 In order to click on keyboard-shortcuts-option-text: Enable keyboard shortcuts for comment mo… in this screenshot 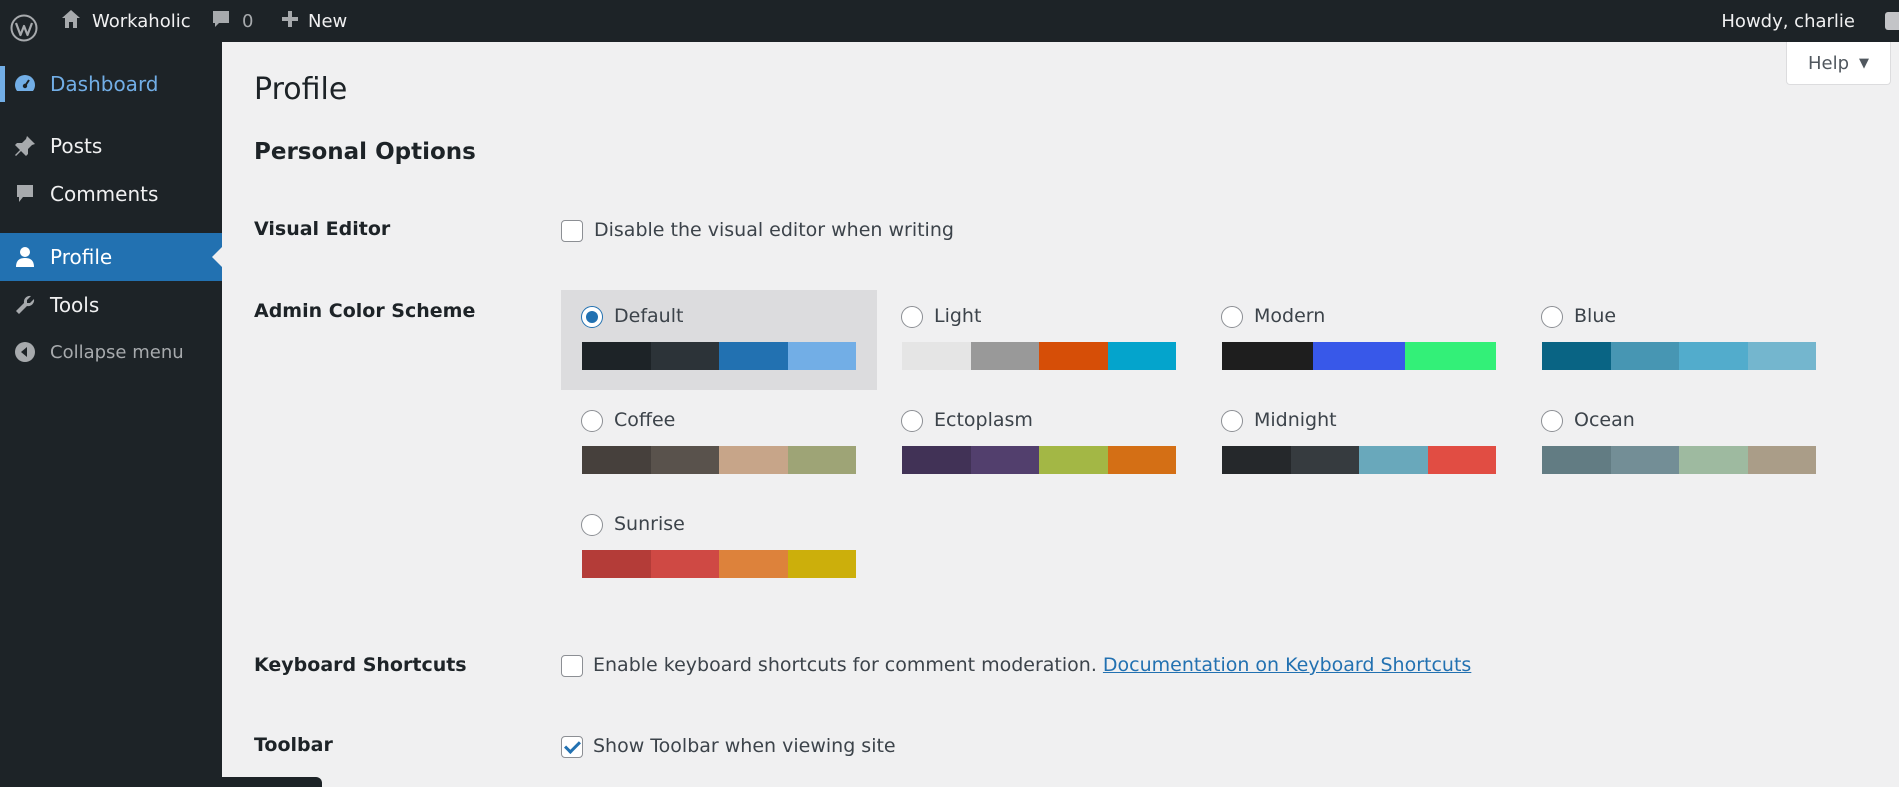, I will do `click(845, 665)`.